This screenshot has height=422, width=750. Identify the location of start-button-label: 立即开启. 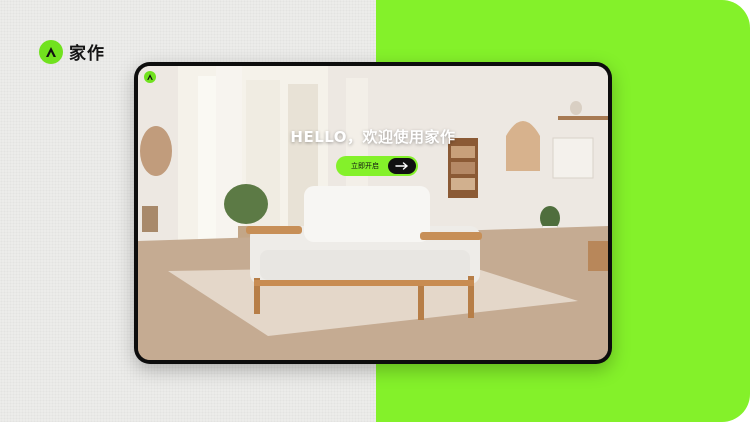
(365, 166).